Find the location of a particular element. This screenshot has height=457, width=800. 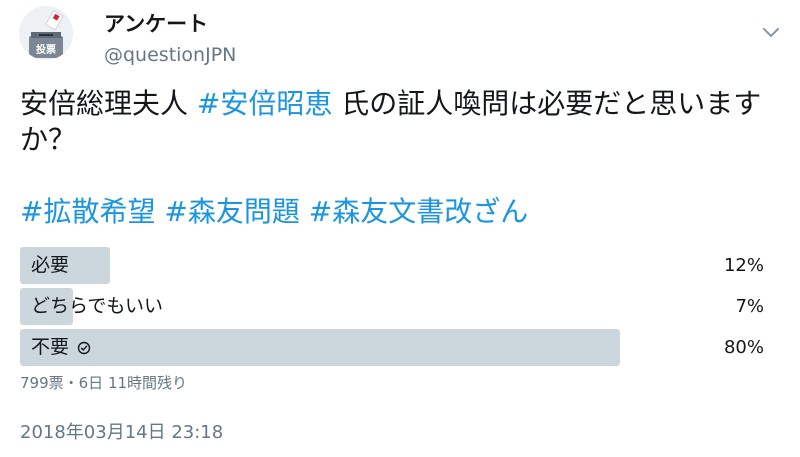

poll-option: どちらでもいい 7% is located at coordinates (395, 306).